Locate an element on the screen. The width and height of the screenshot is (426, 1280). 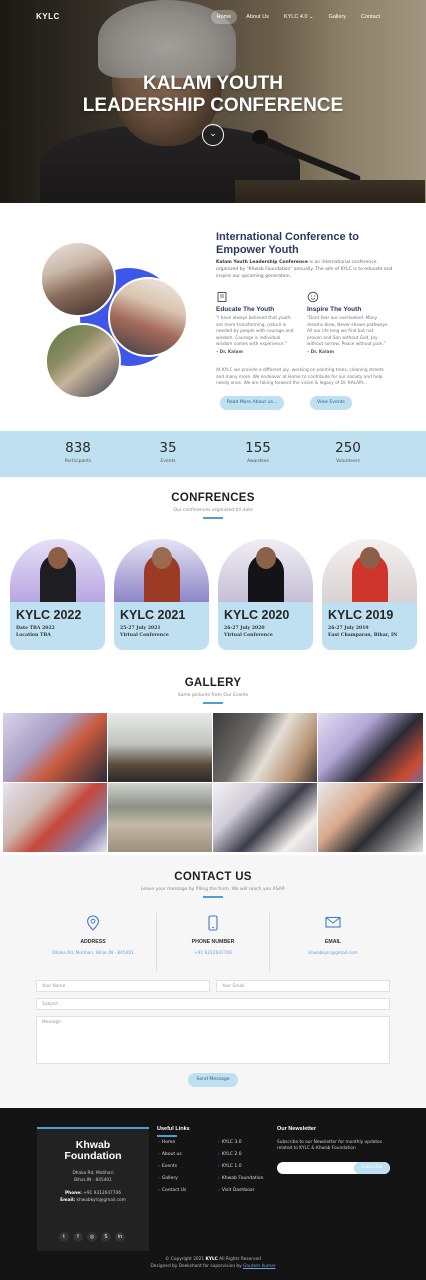
email-title: EMAIL is located at coordinates (333, 942).